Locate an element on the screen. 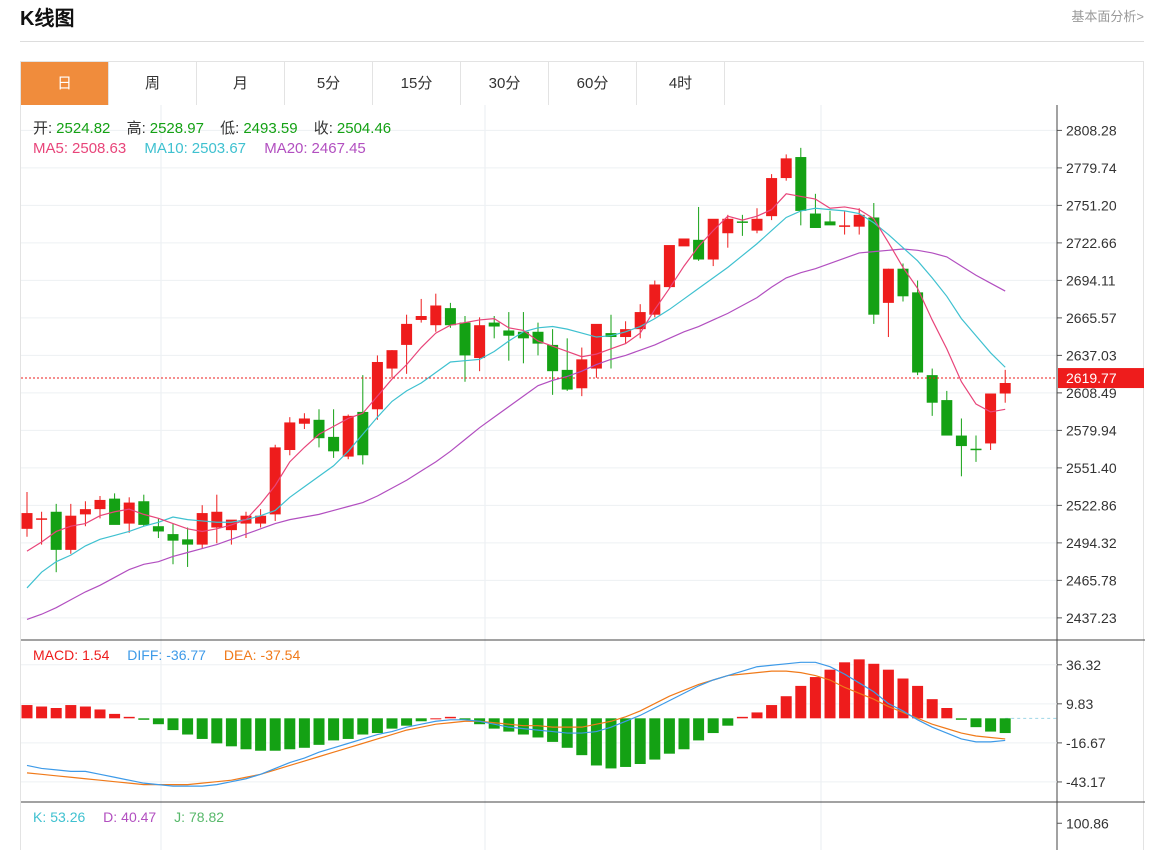  j-value: 78.82 is located at coordinates (207, 817).